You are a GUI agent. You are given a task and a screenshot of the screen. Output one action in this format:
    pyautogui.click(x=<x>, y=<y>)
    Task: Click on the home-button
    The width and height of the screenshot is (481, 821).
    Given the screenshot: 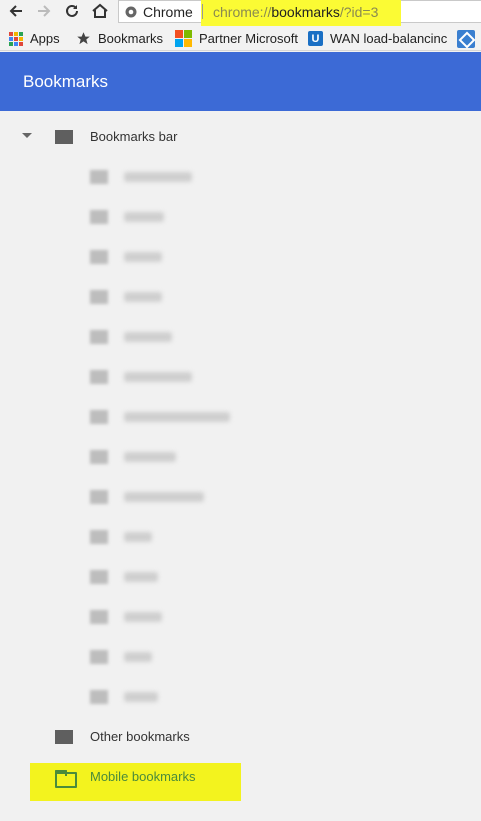 What is the action you would take?
    pyautogui.click(x=100, y=11)
    